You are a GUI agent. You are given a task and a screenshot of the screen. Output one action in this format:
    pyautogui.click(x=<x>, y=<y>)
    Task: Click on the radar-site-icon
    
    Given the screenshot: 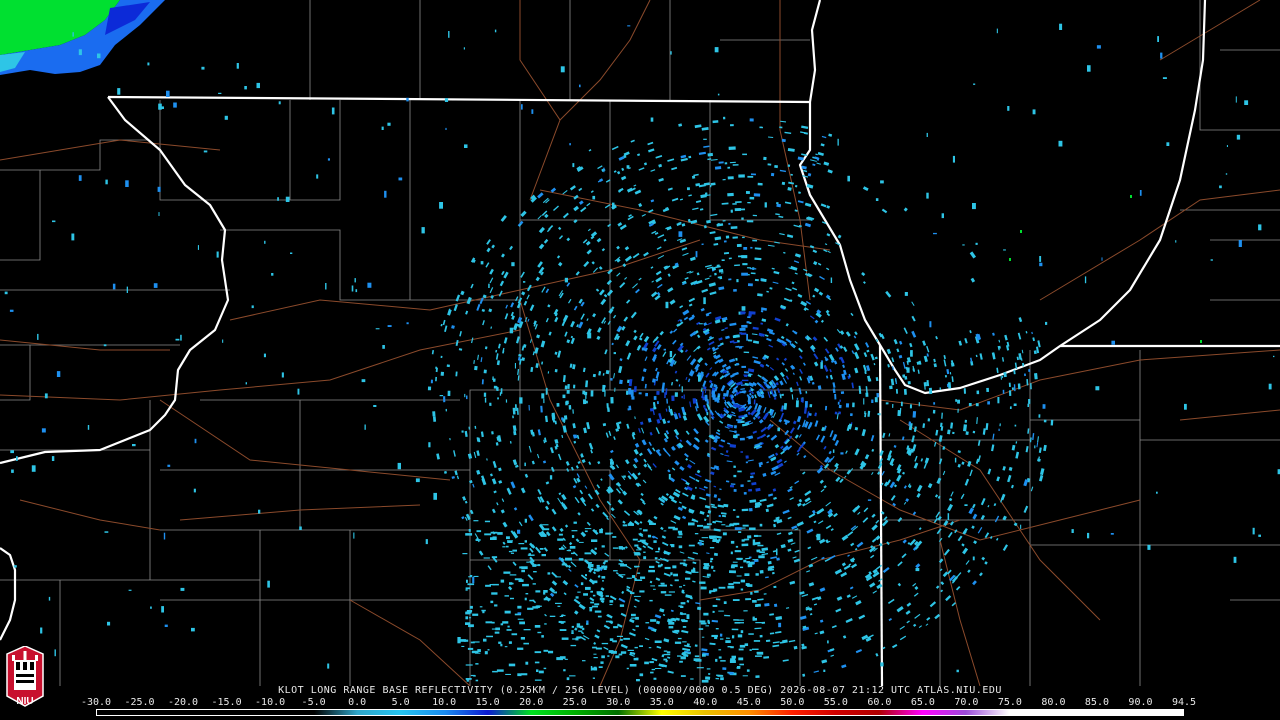 What is the action you would take?
    pyautogui.click(x=742, y=399)
    